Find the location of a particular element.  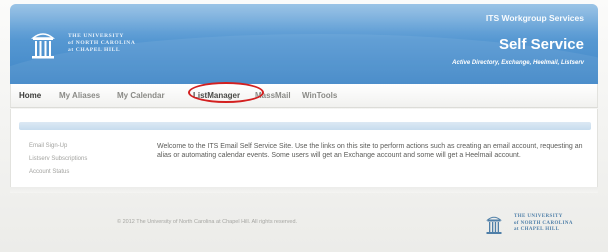

tab-my-aliases: My Aliases is located at coordinates (79, 95).